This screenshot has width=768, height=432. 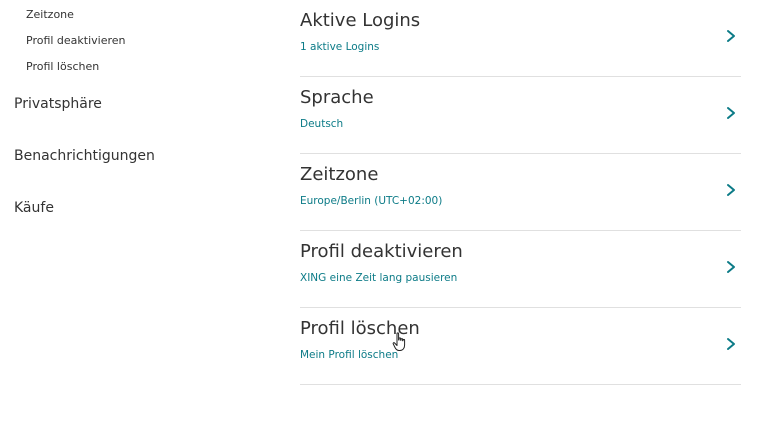 I want to click on row-subtitle: Deutsch, so click(x=322, y=124).